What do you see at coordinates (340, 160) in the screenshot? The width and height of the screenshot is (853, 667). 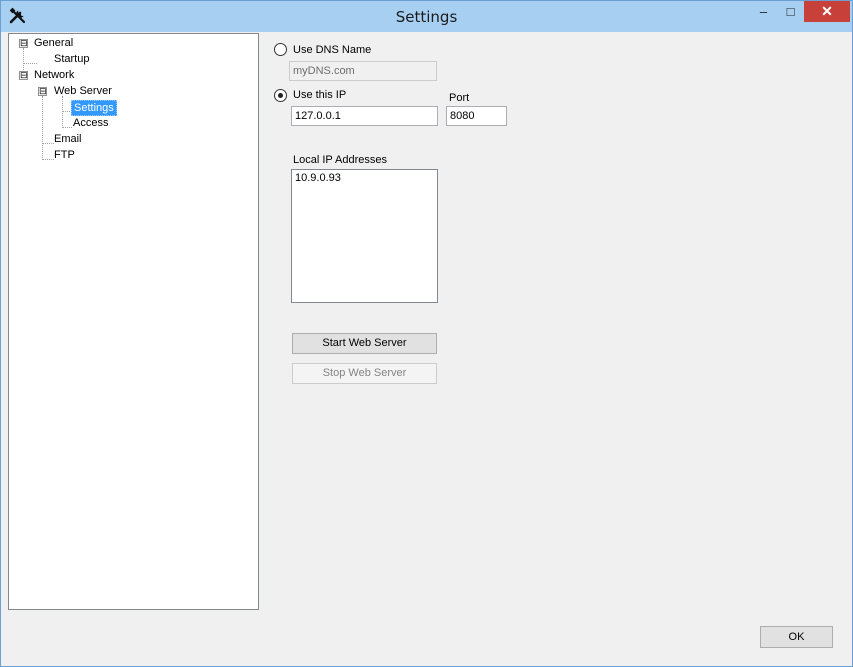 I see `local-ip-addresses-label: Local IP Addresses` at bounding box center [340, 160].